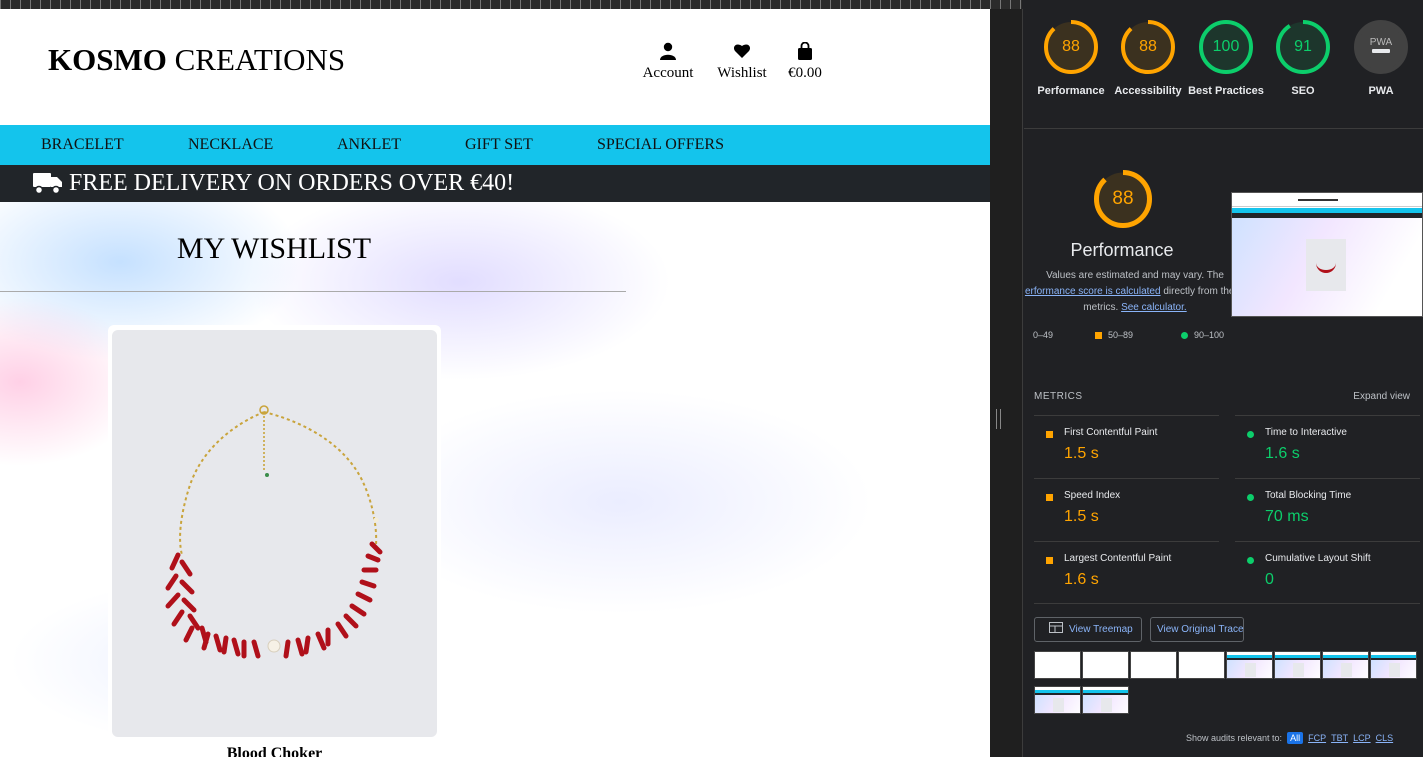 This screenshot has width=1423, height=757. What do you see at coordinates (1197, 629) in the screenshot?
I see `view-trace-button: View Original Trace` at bounding box center [1197, 629].